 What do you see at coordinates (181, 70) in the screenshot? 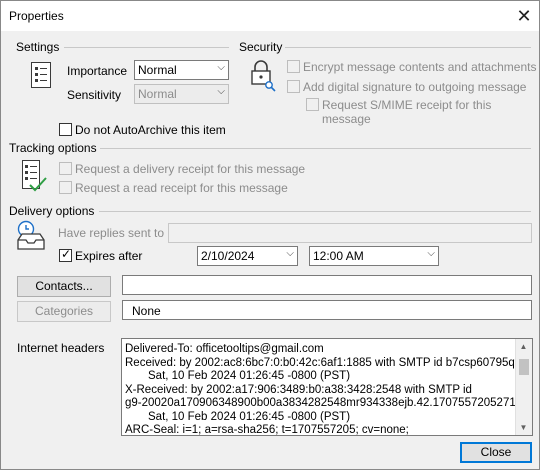
I see `importance-select: Normal ⌵` at bounding box center [181, 70].